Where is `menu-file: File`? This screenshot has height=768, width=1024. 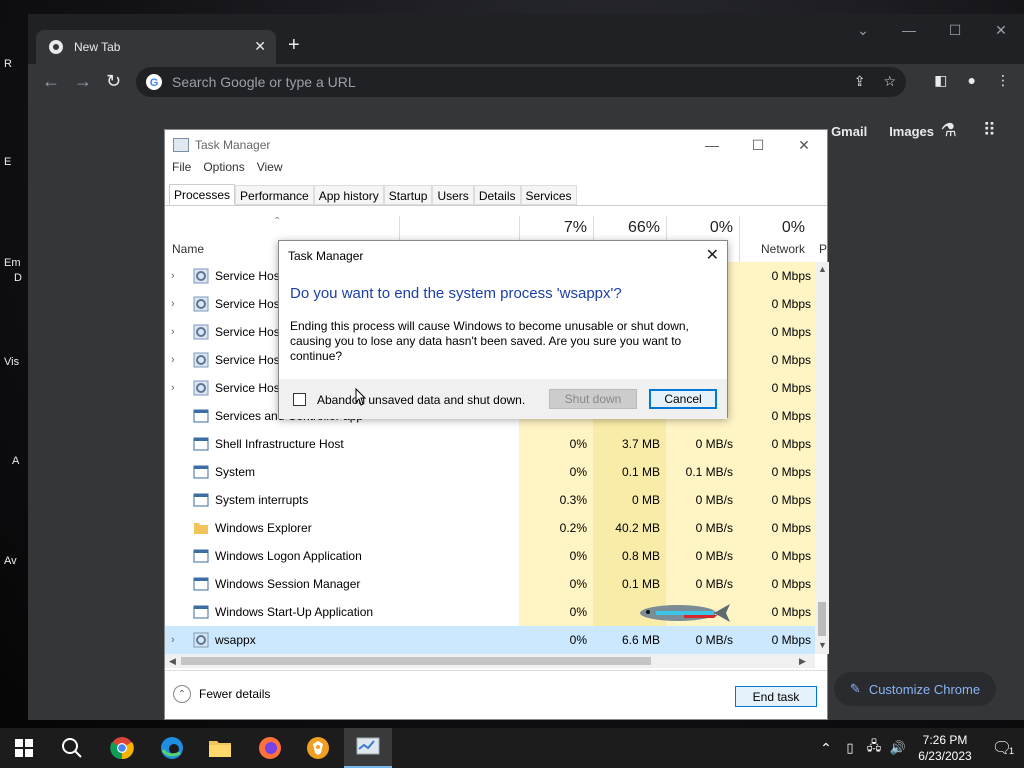 menu-file: File is located at coordinates (181, 170).